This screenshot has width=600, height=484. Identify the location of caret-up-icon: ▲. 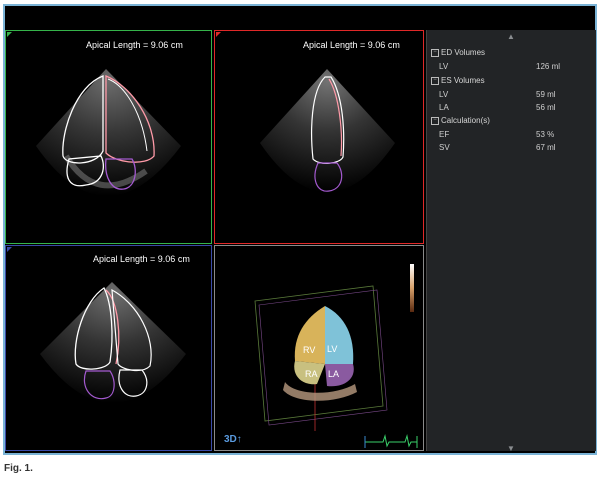
(511, 36).